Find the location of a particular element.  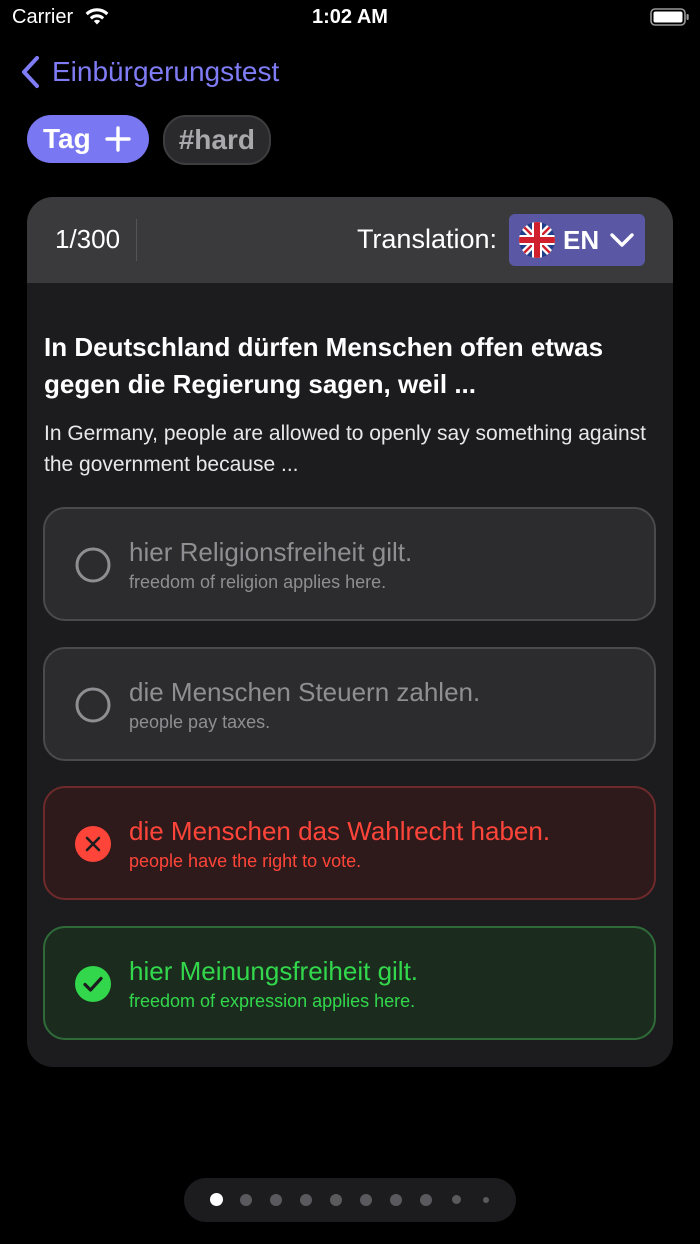

answer-translation: freedom of expression applies here. is located at coordinates (272, 1001).